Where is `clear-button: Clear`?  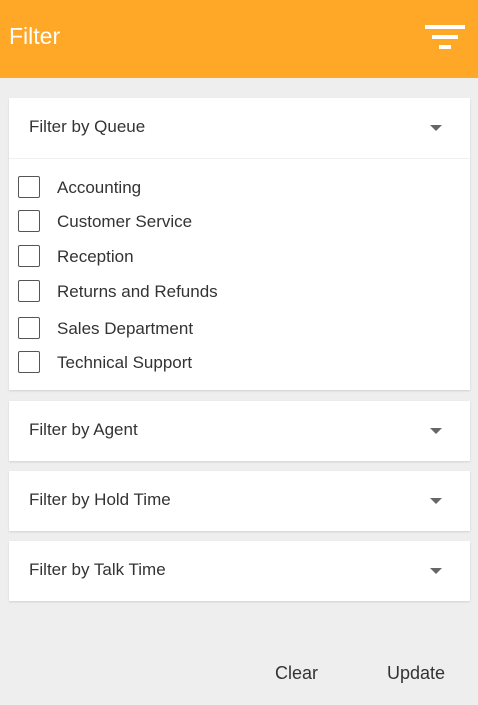 clear-button: Clear is located at coordinates (296, 673).